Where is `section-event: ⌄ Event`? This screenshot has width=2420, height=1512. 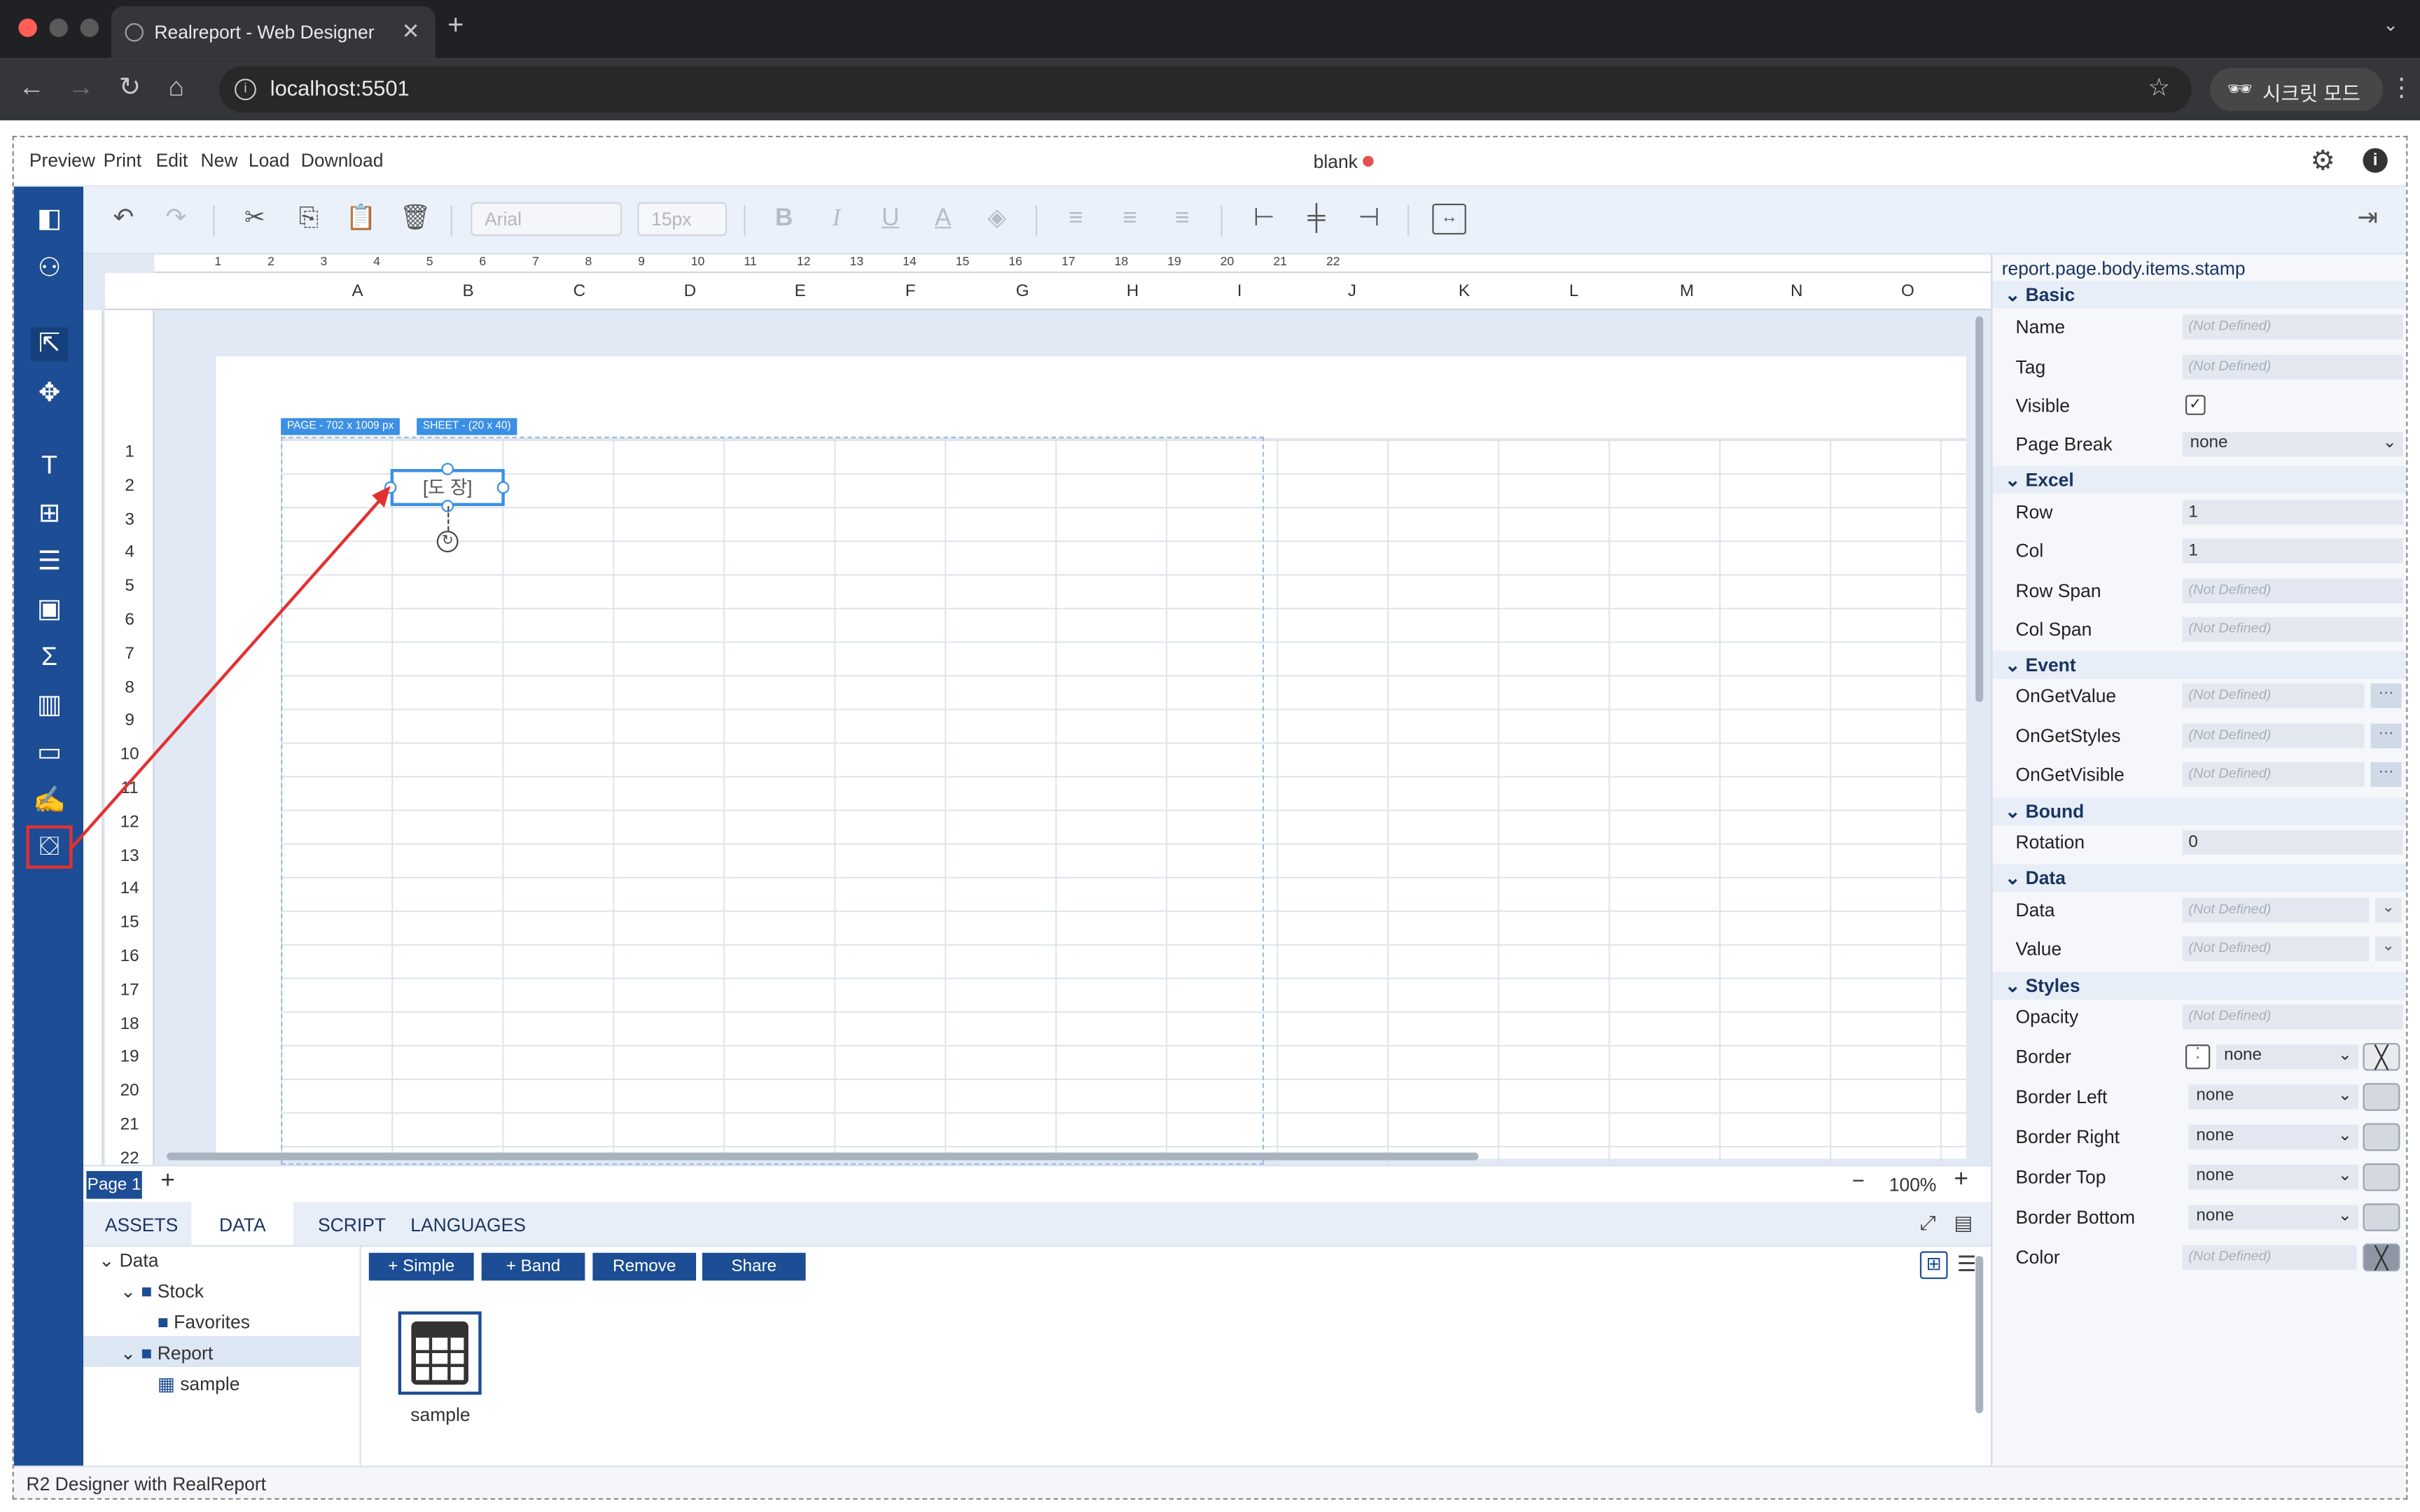
section-event: ⌄ Event is located at coordinates (2199, 665).